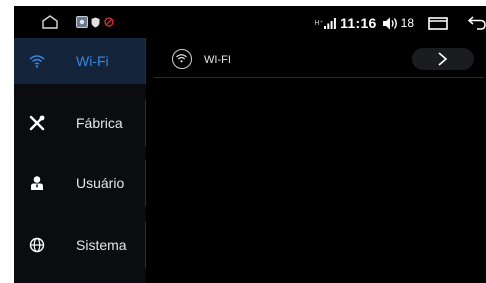  What do you see at coordinates (95, 22) in the screenshot?
I see `shield-icon` at bounding box center [95, 22].